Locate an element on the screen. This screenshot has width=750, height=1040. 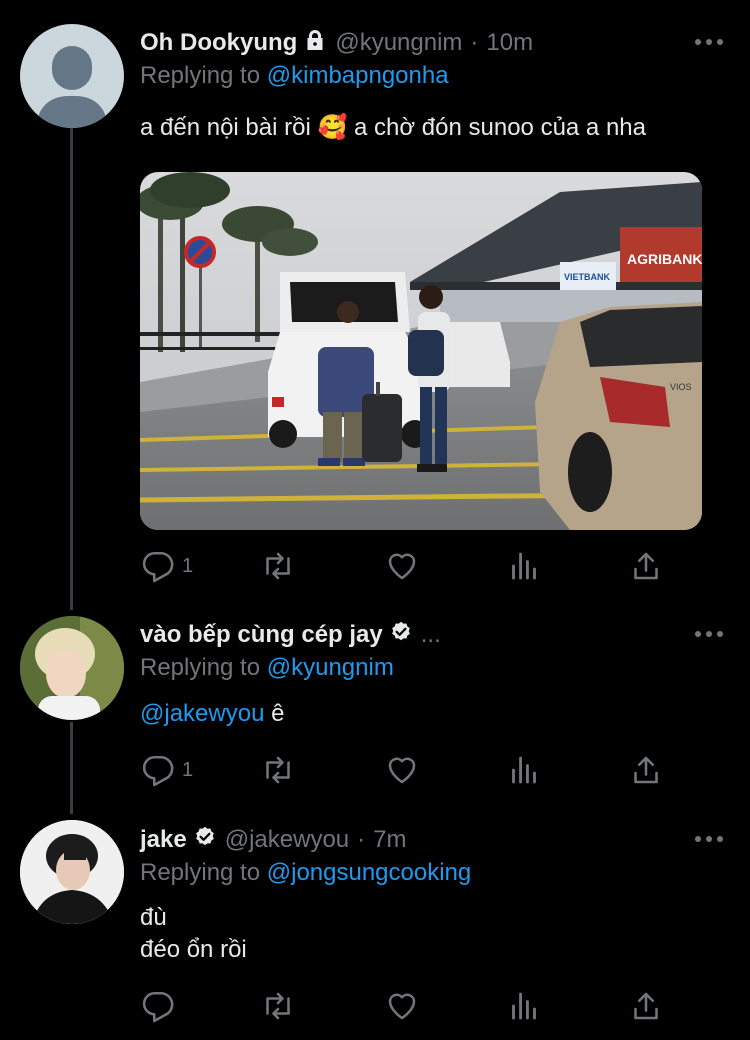
replying-to-link: @kyungnim is located at coordinates (330, 667).